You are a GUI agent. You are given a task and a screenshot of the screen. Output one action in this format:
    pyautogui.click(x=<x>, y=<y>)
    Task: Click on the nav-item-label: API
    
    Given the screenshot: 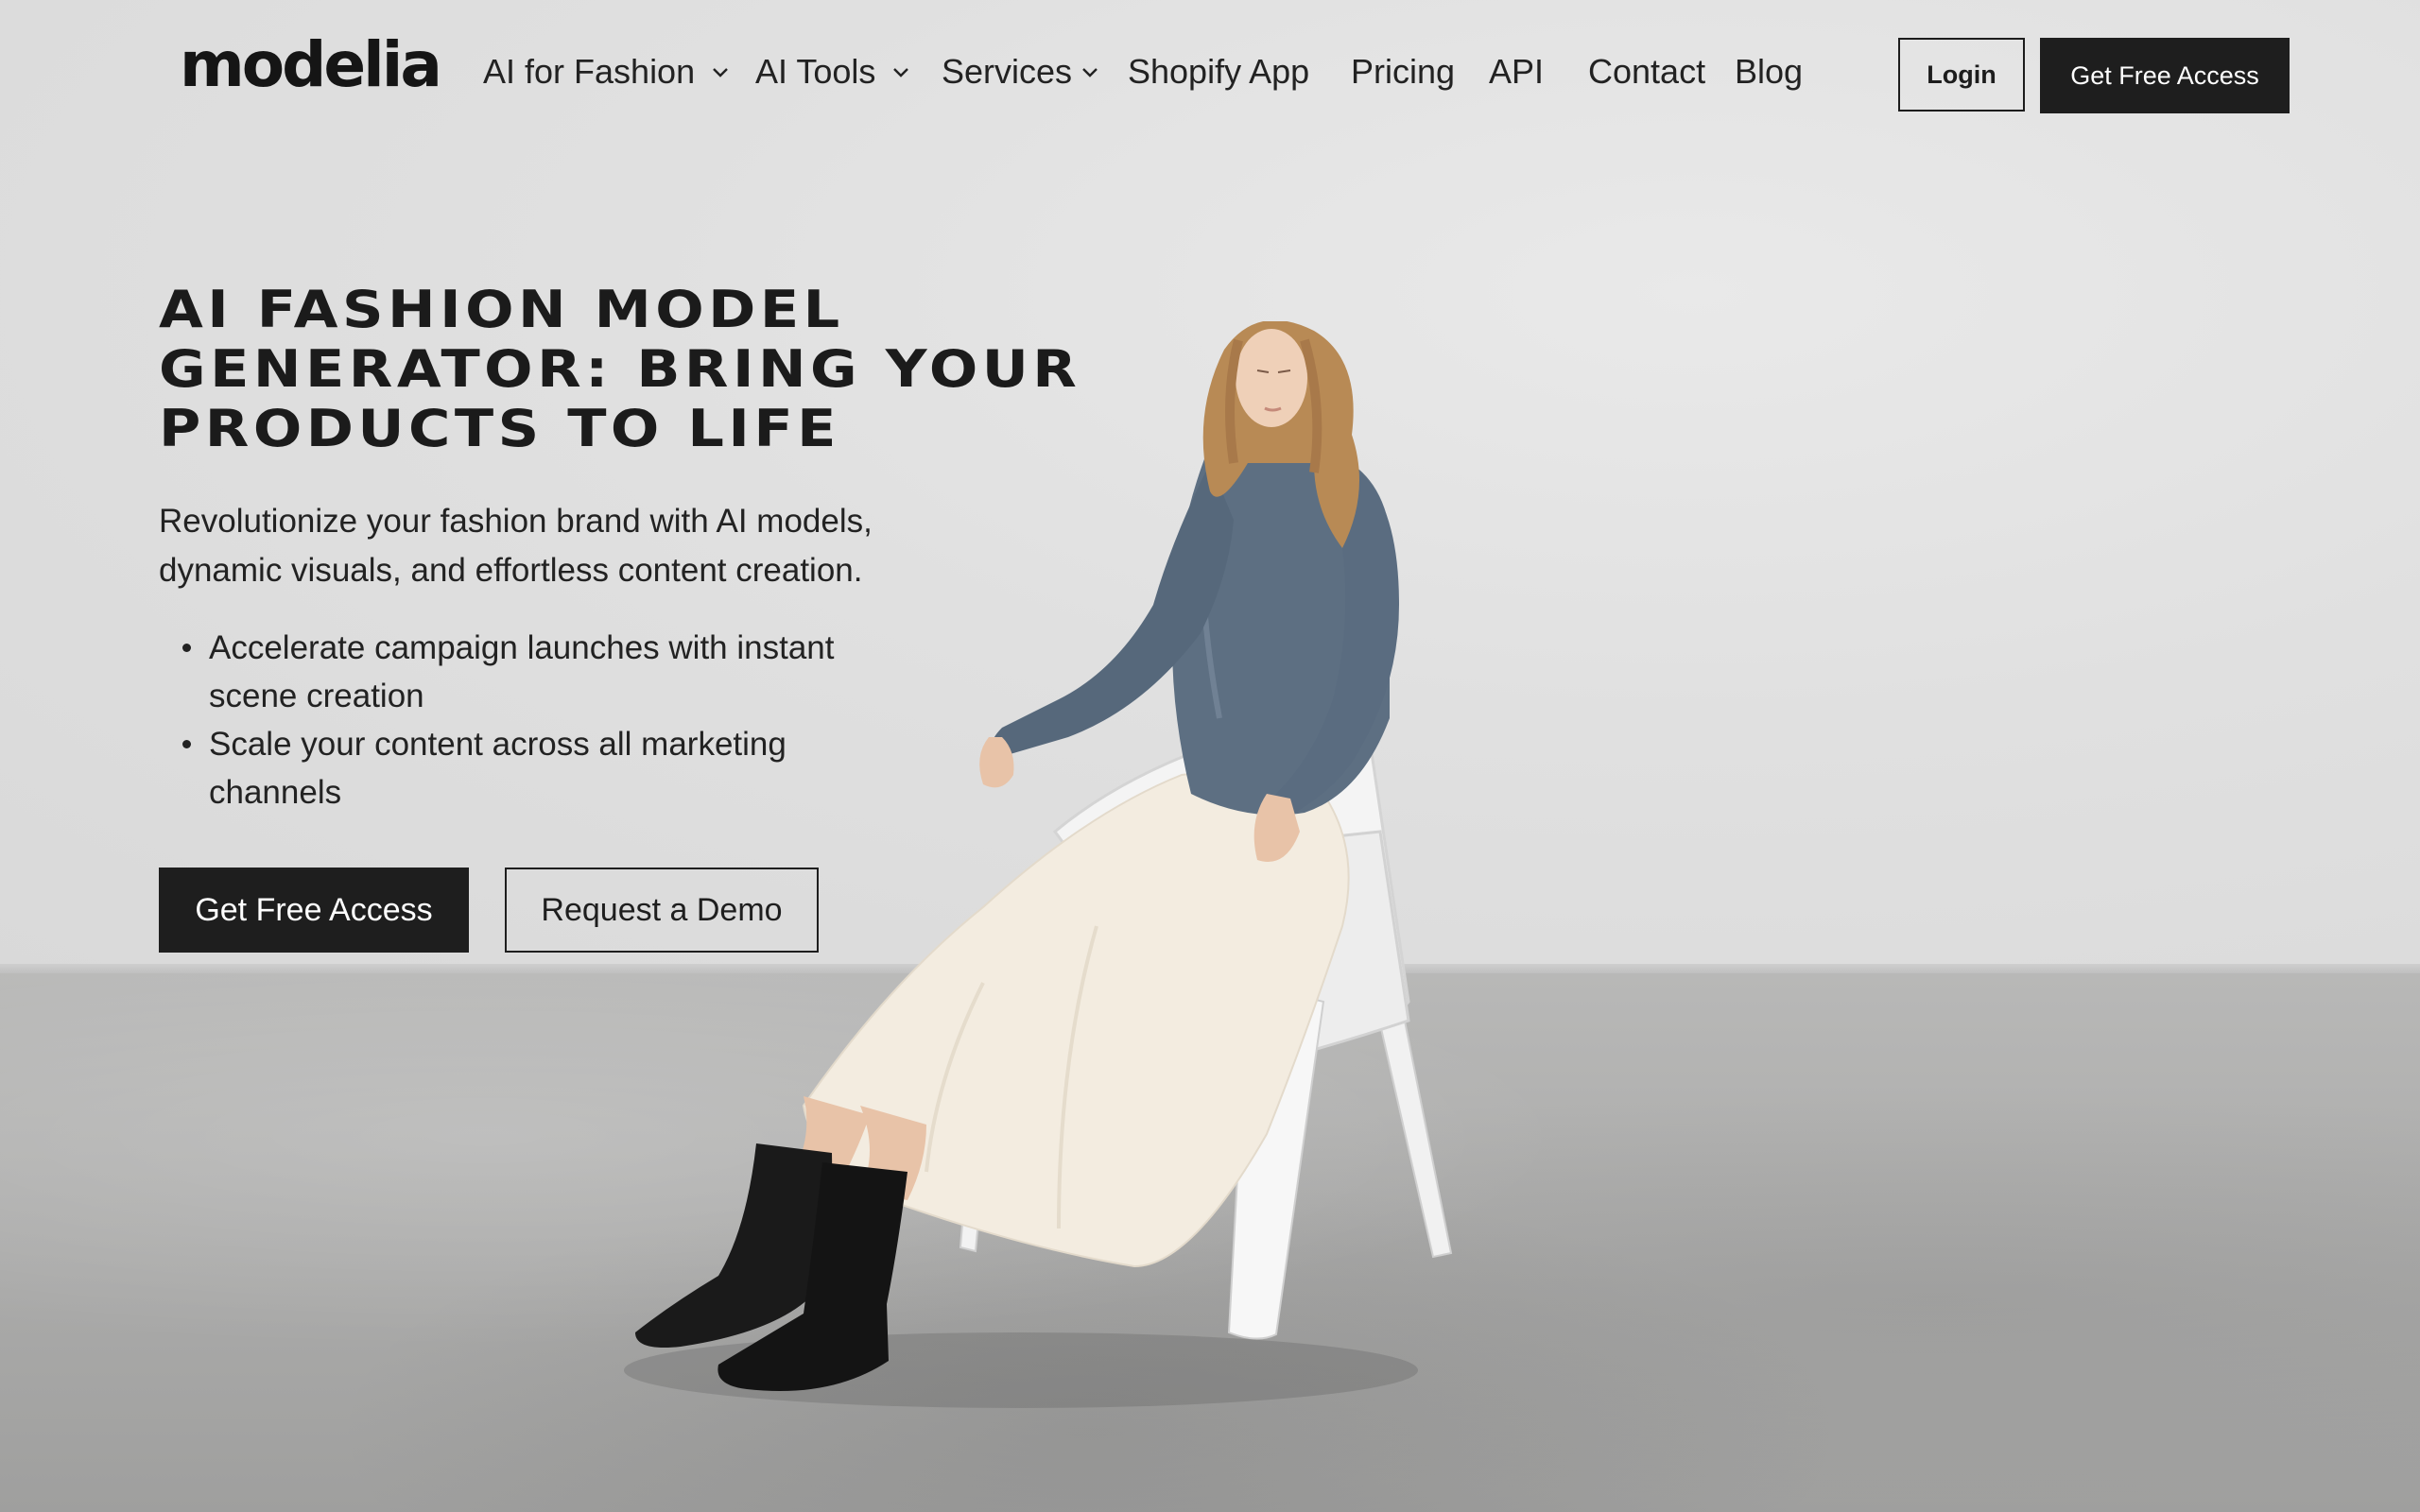 What is the action you would take?
    pyautogui.click(x=1517, y=71)
    